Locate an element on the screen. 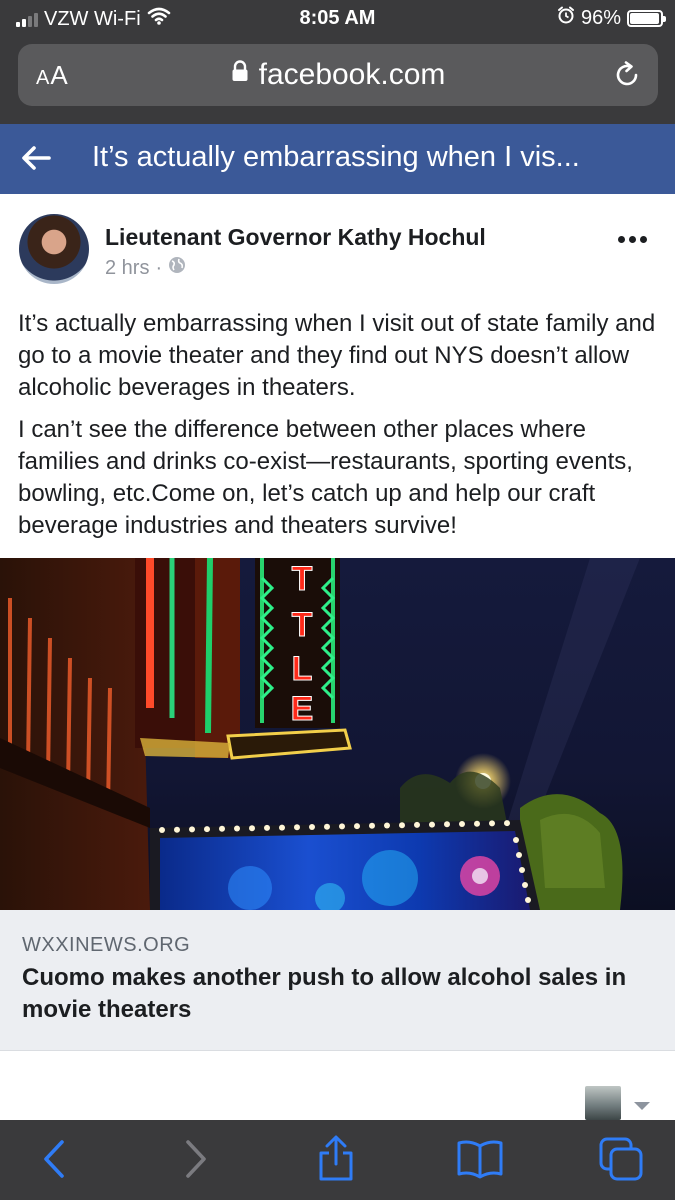 This screenshot has width=675, height=1200. reload-icon is located at coordinates (627, 77).